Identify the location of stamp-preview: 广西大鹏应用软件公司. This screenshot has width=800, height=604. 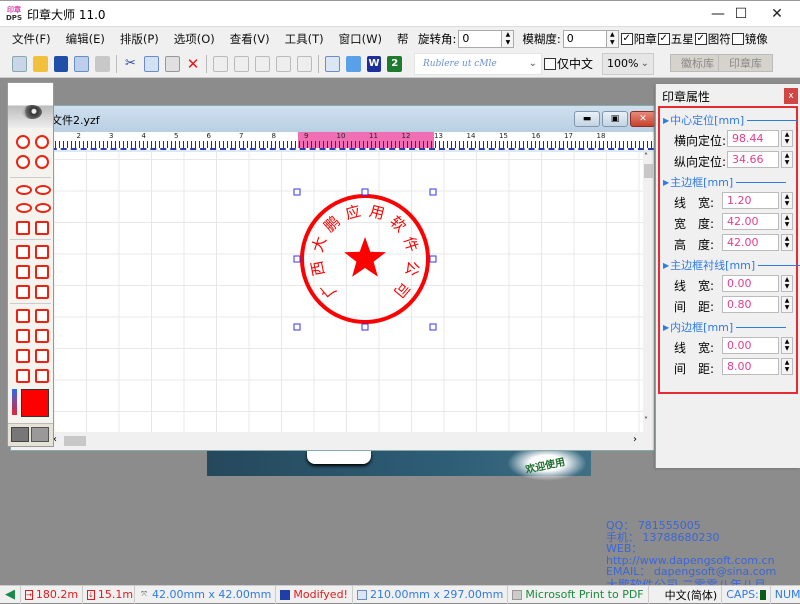
(367, 266).